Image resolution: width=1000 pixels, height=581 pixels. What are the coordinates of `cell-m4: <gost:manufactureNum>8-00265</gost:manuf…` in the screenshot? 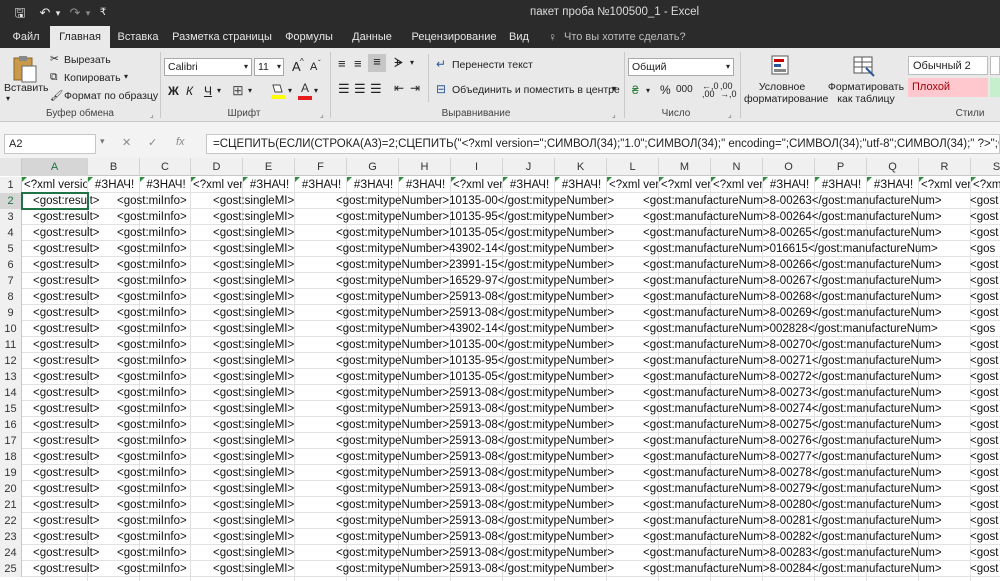 It's located at (792, 233).